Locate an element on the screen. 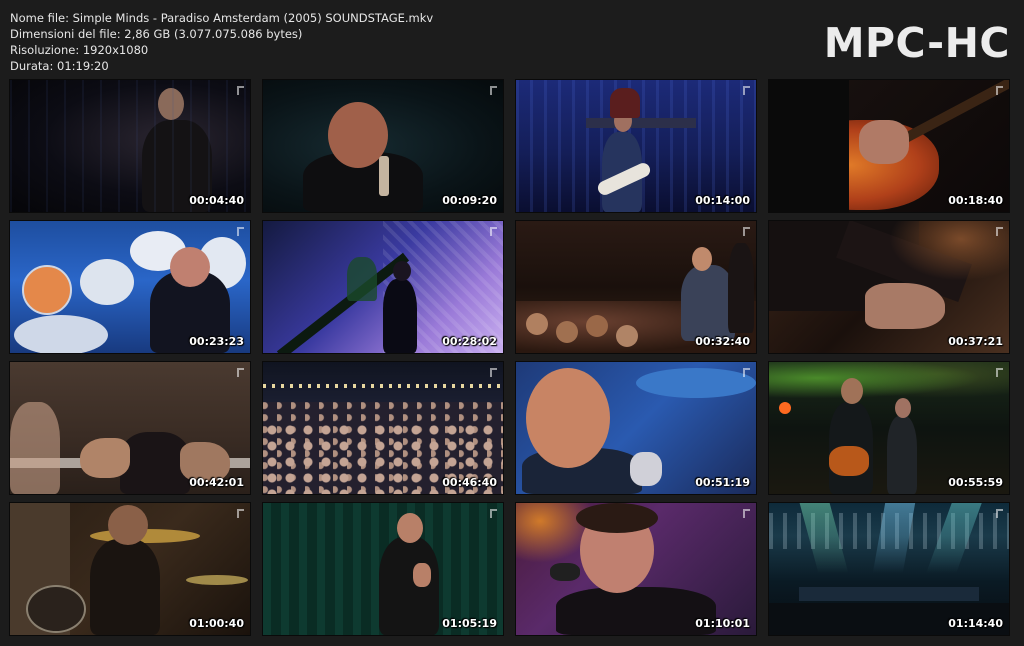 The image size is (1024, 646). timestamp: 00:42:01 is located at coordinates (216, 482).